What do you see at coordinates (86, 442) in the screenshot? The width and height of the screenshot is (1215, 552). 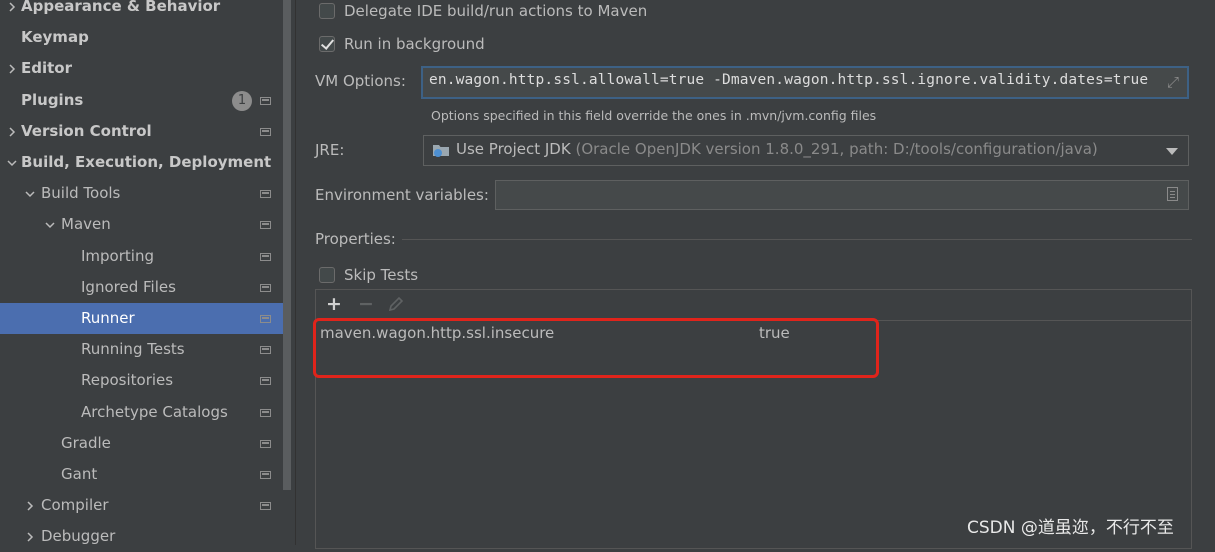 I see `sidebar-item-label: Gradle` at bounding box center [86, 442].